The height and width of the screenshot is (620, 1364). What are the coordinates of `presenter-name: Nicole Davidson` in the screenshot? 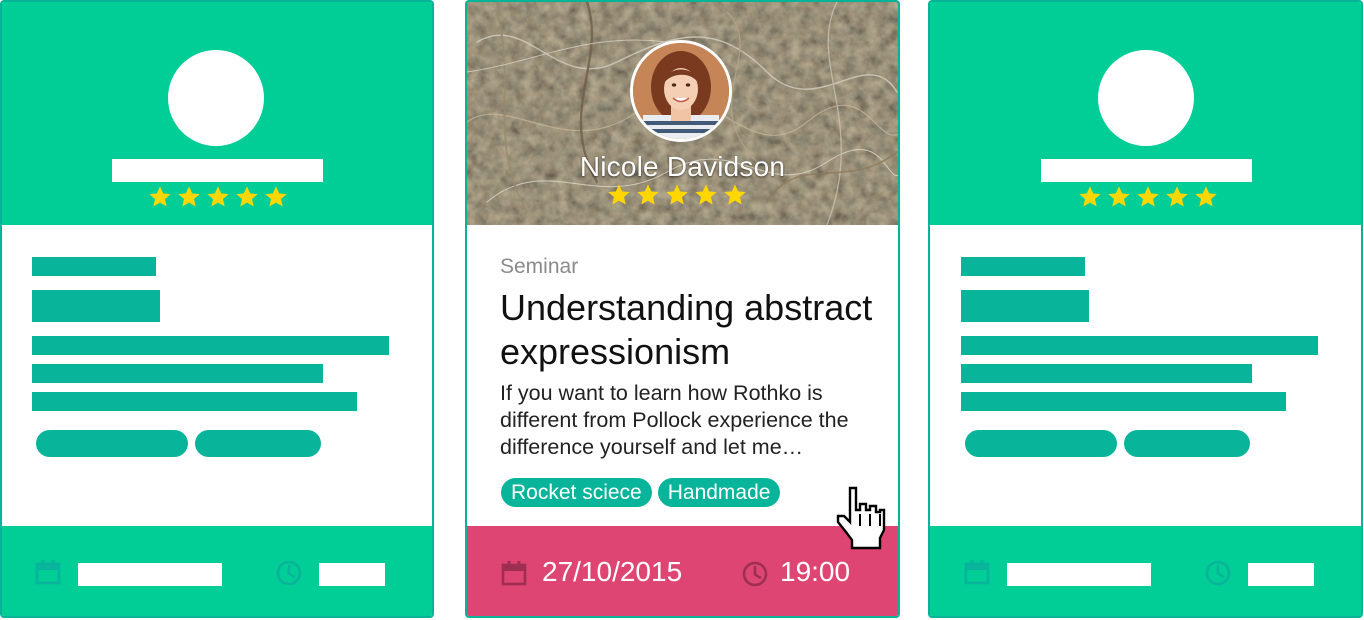 It's located at (682, 166).